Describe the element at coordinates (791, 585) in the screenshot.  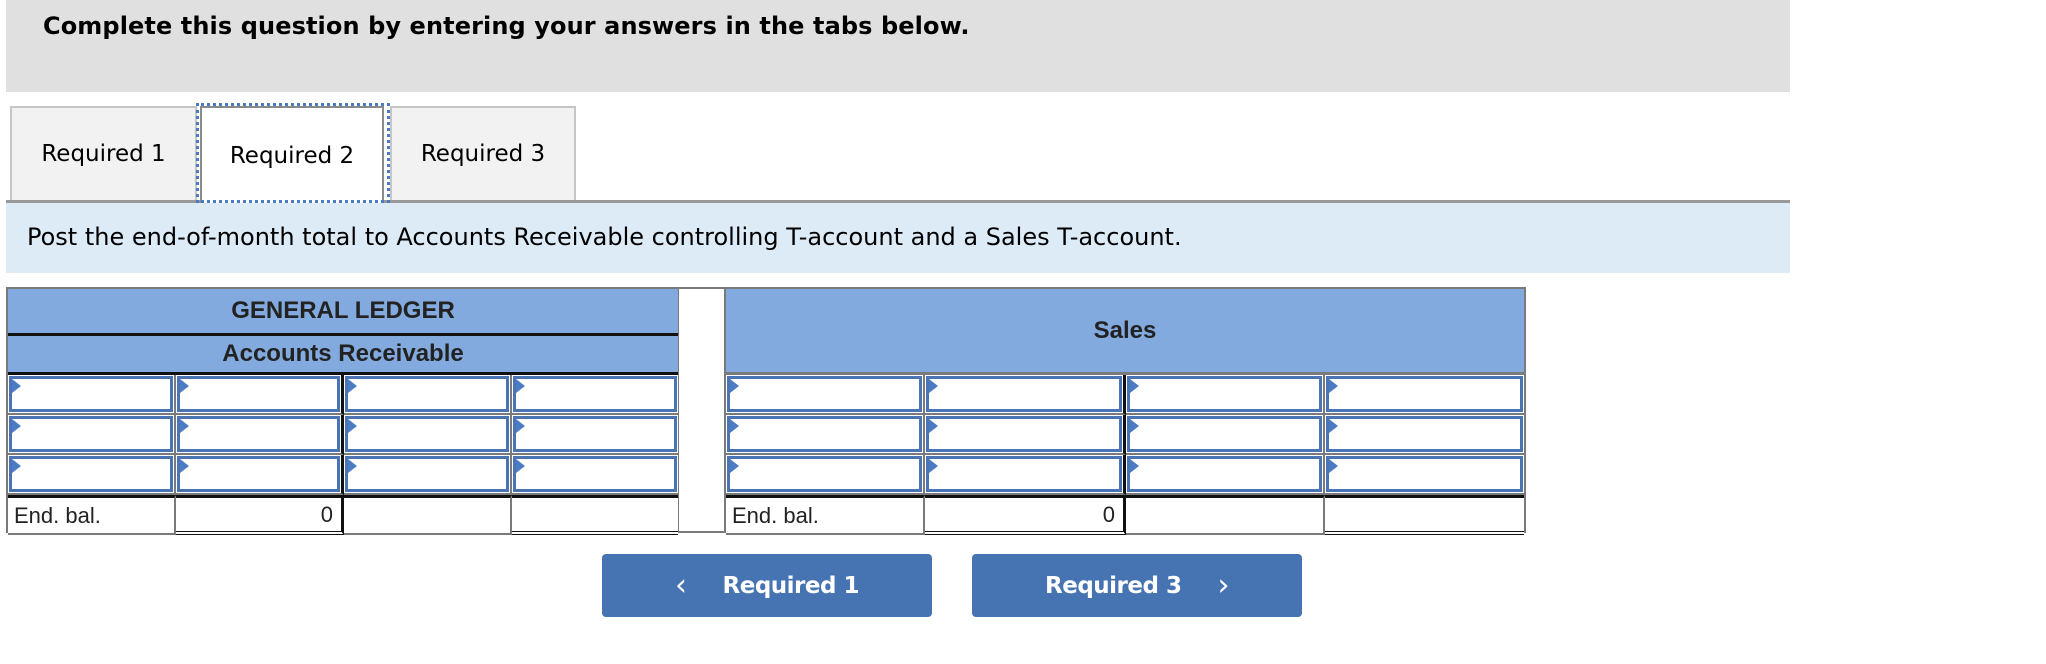
I see `previous-button-label: Required 1` at that location.